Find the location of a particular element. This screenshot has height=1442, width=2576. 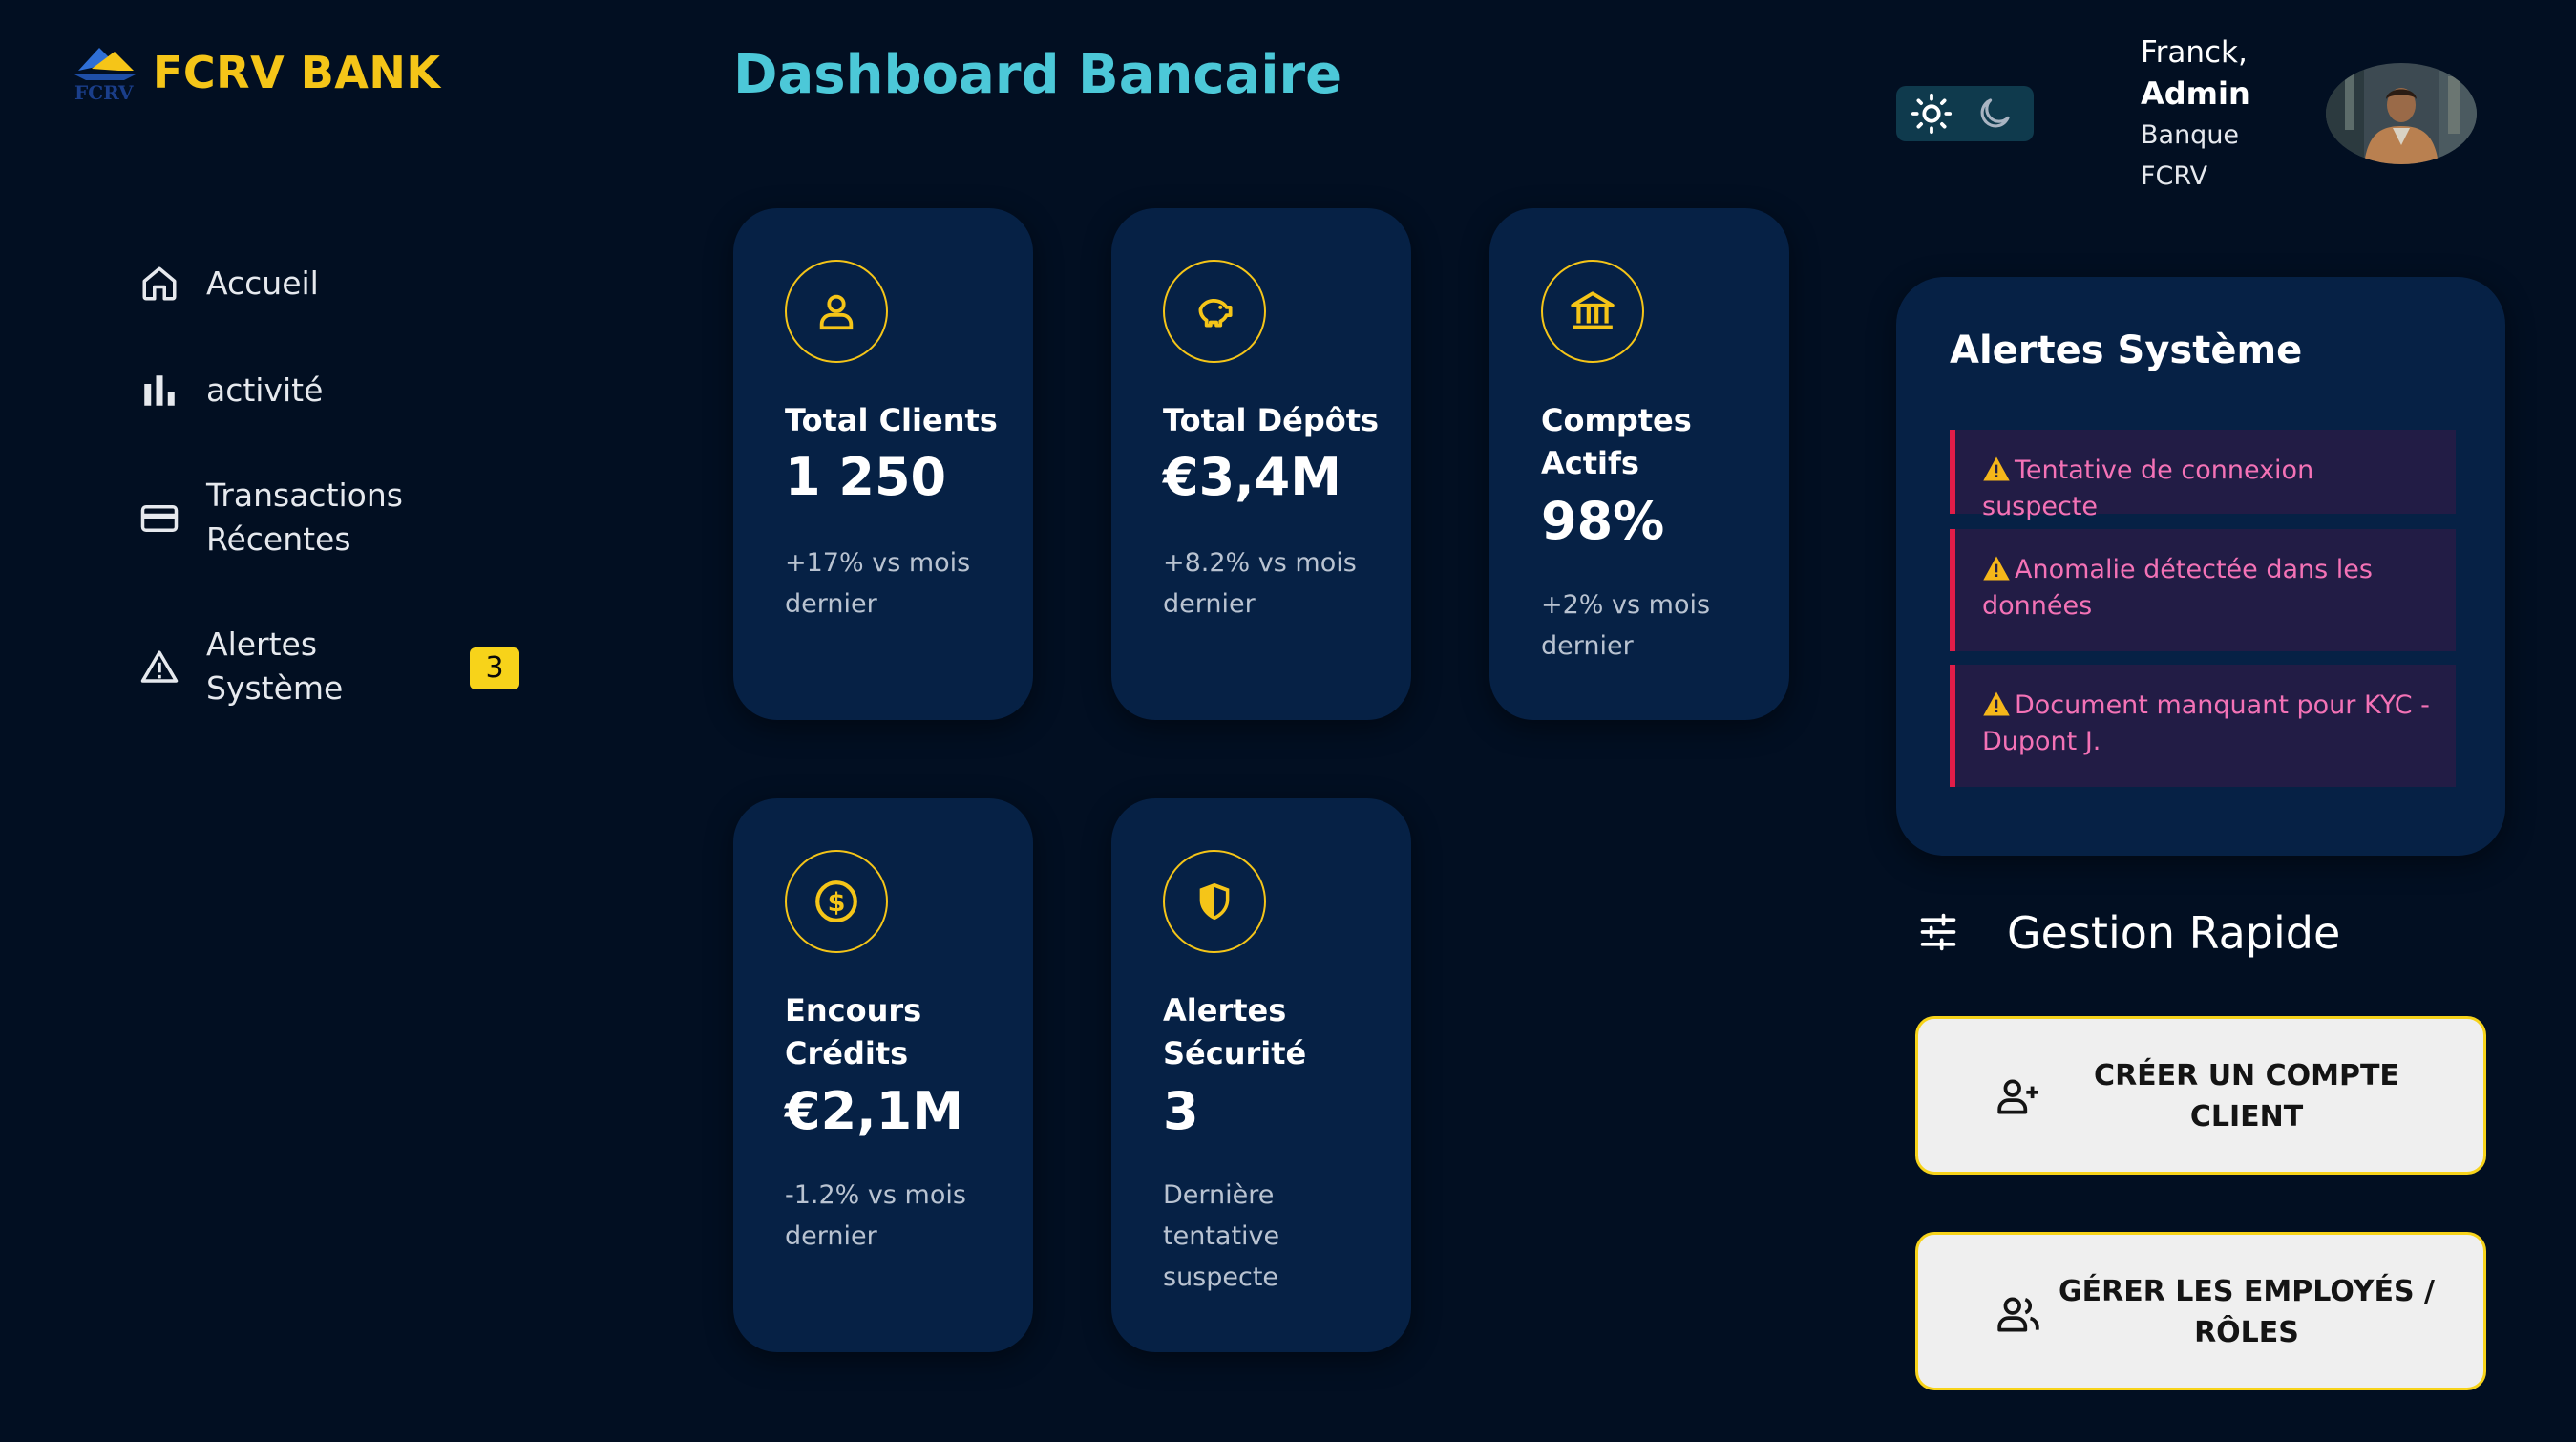

users-icon is located at coordinates (2018, 1314).